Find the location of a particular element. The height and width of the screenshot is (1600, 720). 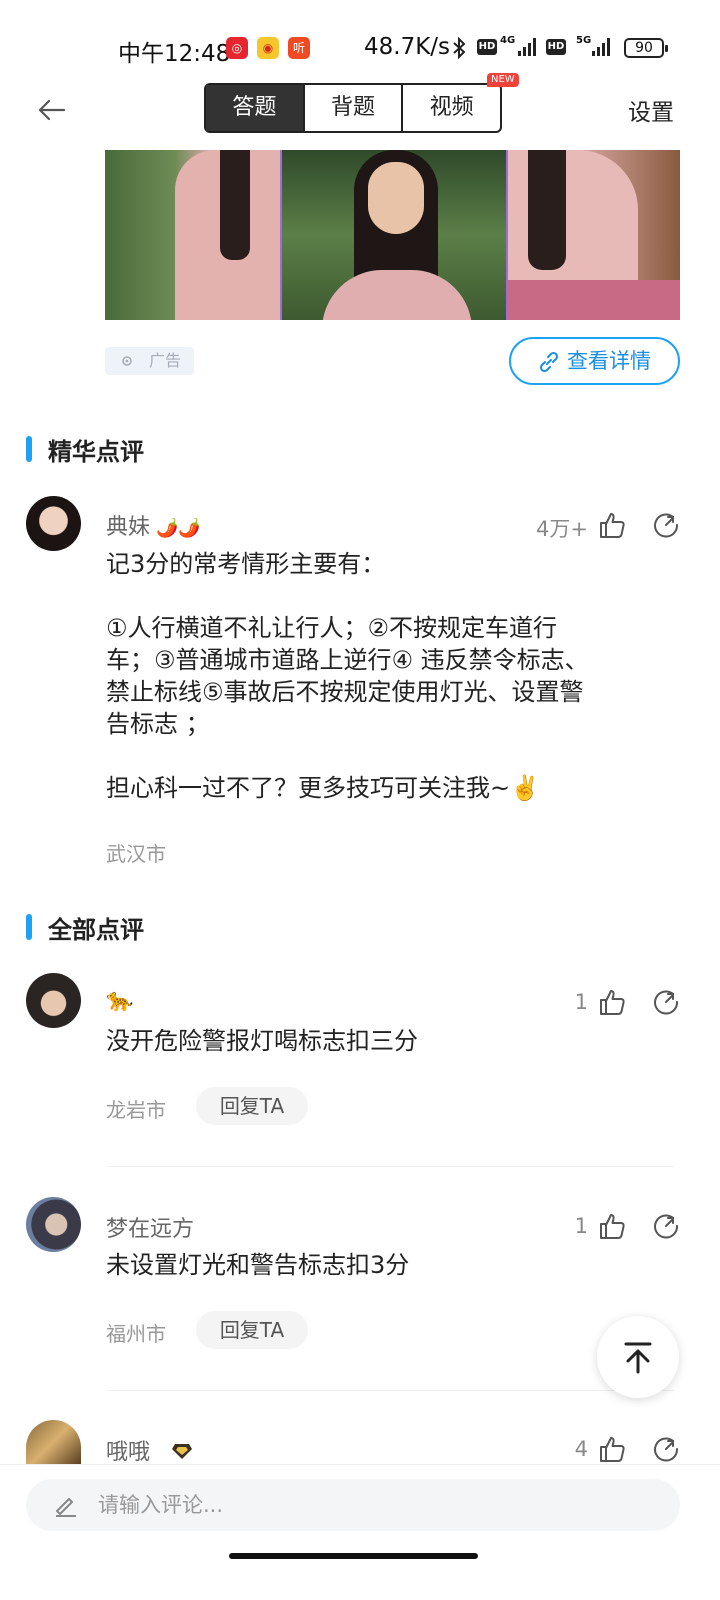

new-badge: NEW is located at coordinates (503, 80).